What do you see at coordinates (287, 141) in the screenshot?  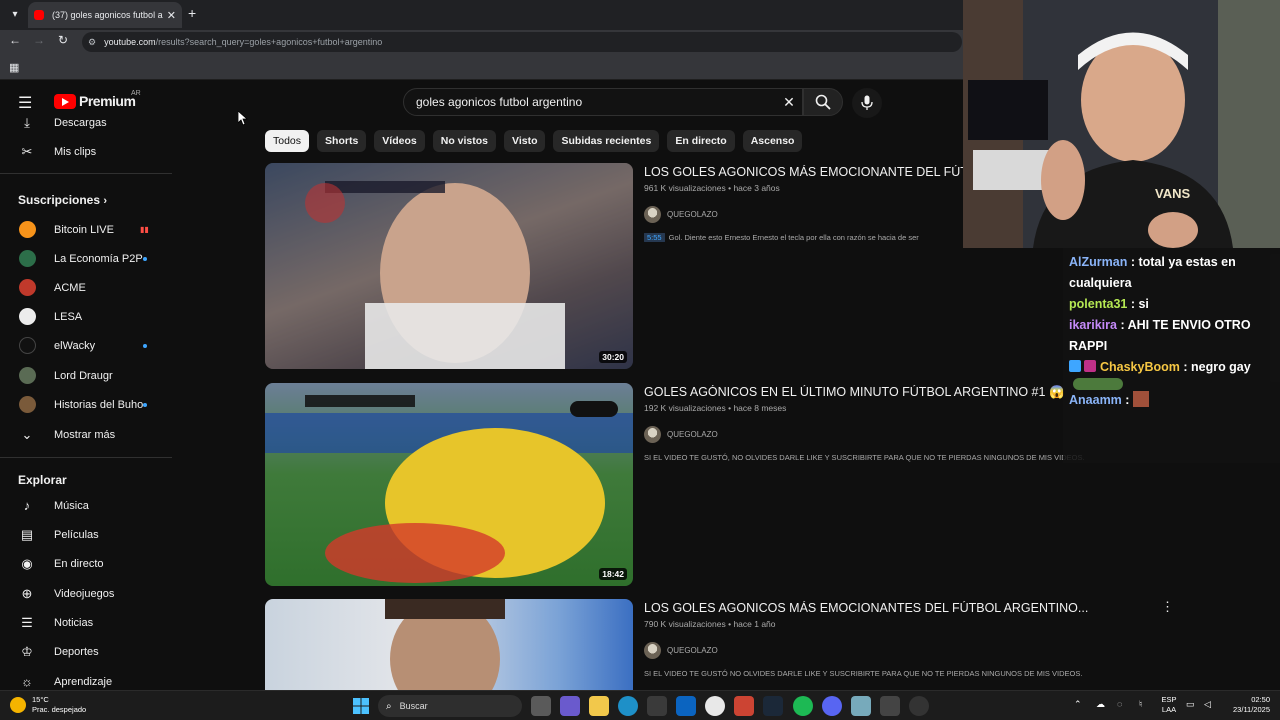 I see `chip-all: Todos` at bounding box center [287, 141].